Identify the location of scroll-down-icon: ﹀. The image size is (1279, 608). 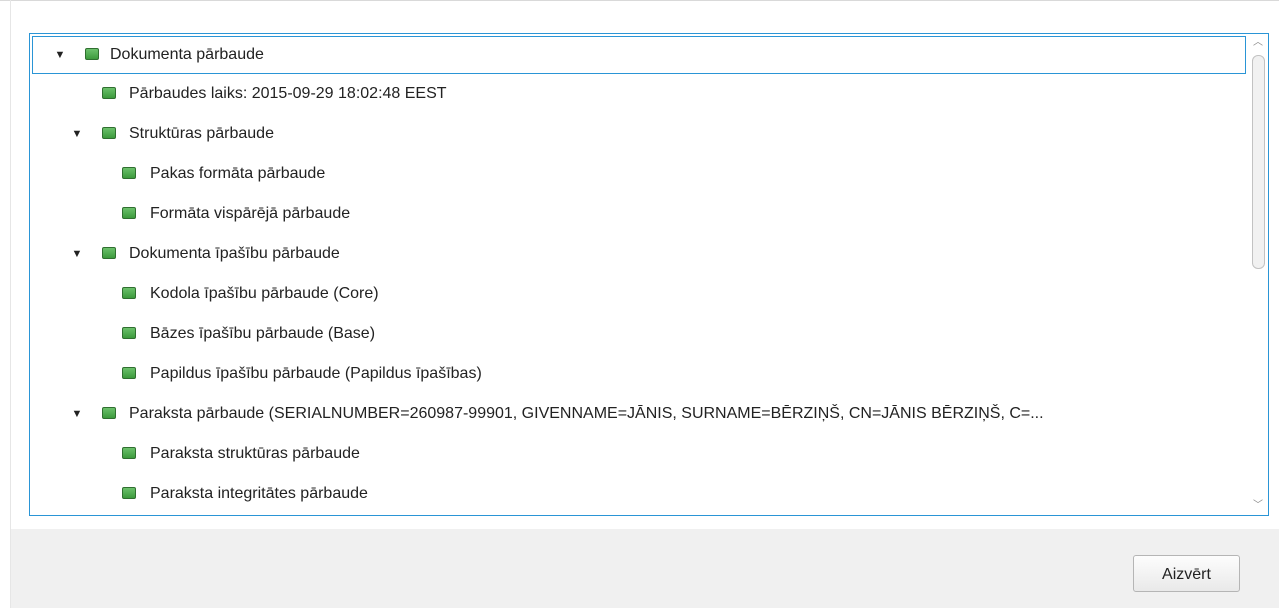
(1258, 506).